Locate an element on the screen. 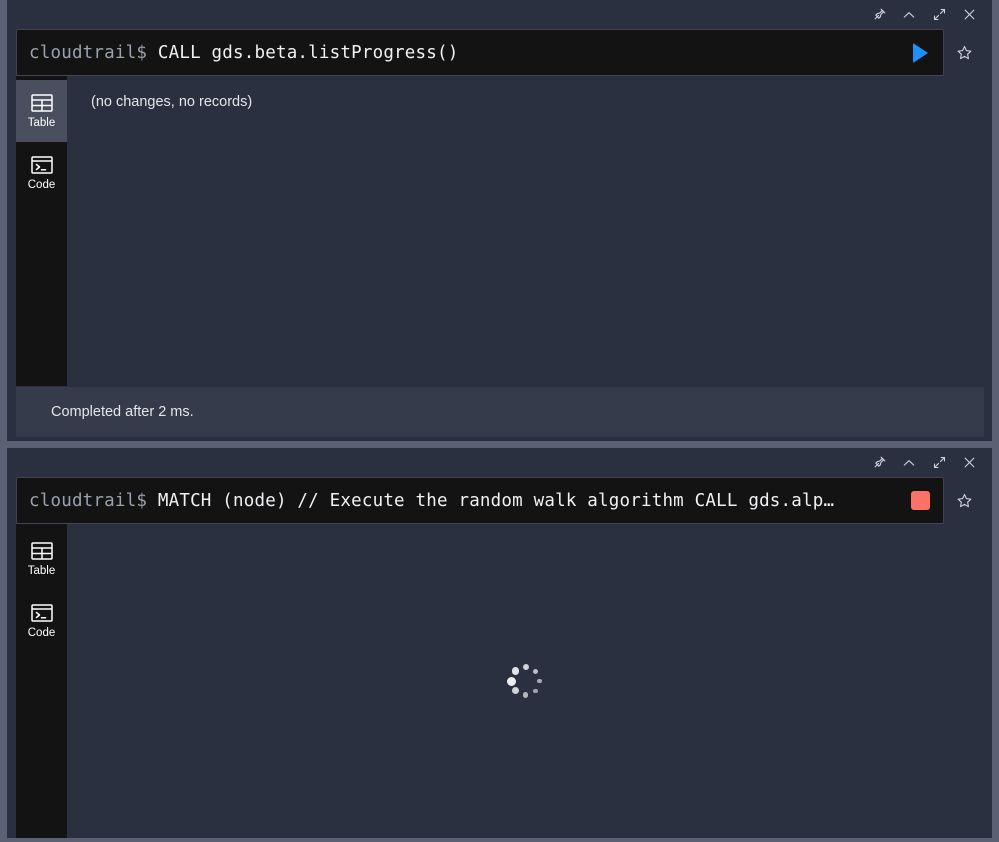 The image size is (999, 842). run-query-button is located at coordinates (920, 53).